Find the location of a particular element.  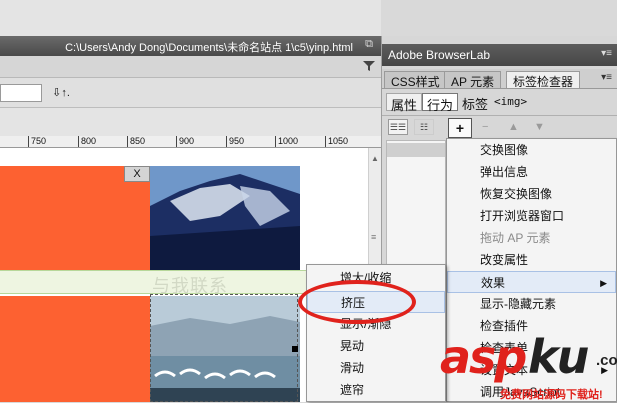

ruler-label: 900 is located at coordinates (185, 141).